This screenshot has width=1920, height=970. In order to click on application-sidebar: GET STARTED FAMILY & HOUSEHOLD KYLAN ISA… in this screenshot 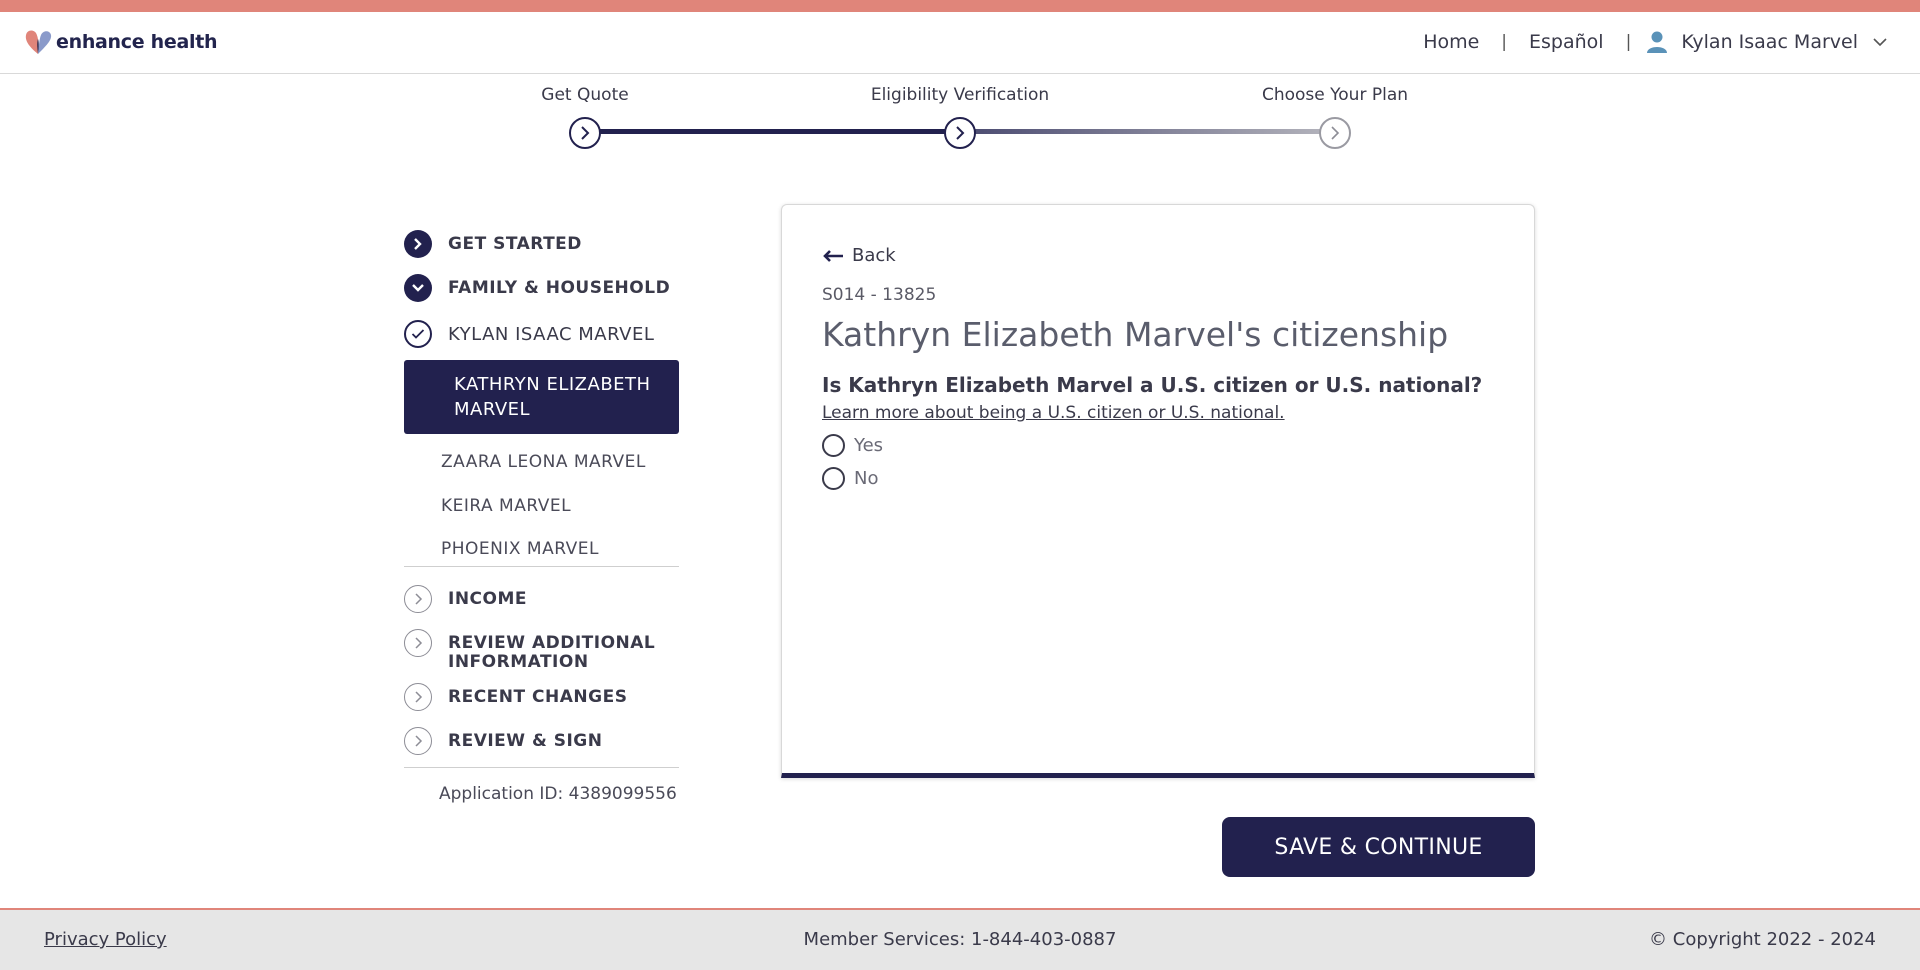, I will do `click(542, 517)`.